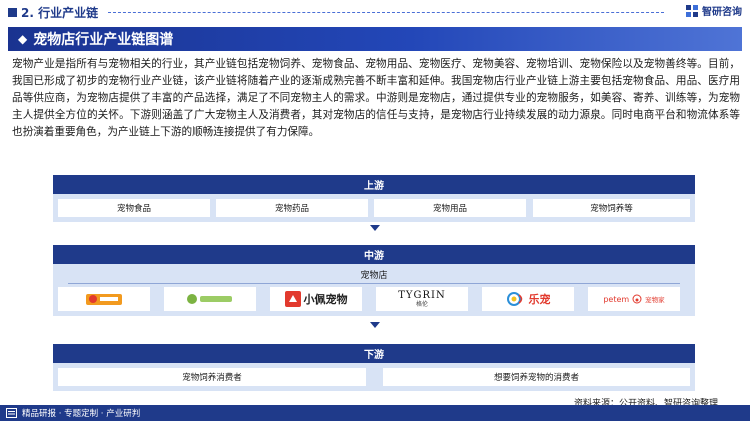 The width and height of the screenshot is (750, 421). Describe the element at coordinates (692, 10) in the screenshot. I see `brand-mark-icon` at that location.